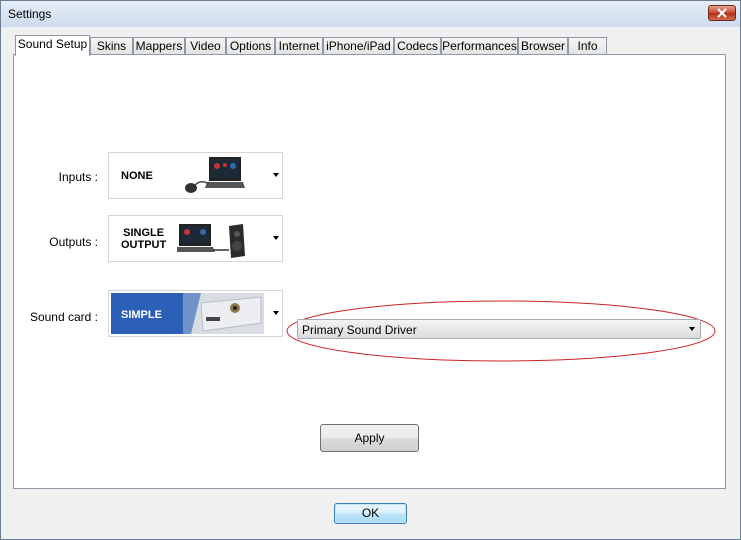  I want to click on sound-driver-dropdown: Primary Sound Driver, so click(499, 329).